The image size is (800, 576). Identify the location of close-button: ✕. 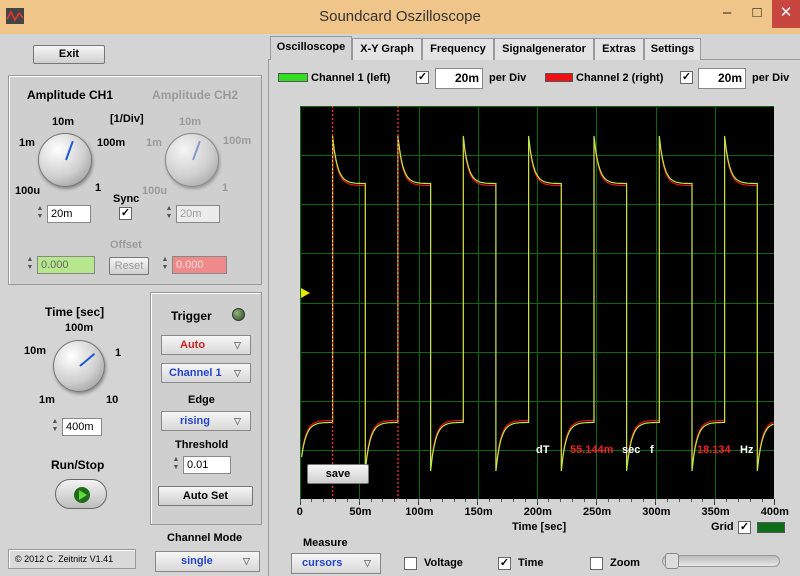
(786, 14).